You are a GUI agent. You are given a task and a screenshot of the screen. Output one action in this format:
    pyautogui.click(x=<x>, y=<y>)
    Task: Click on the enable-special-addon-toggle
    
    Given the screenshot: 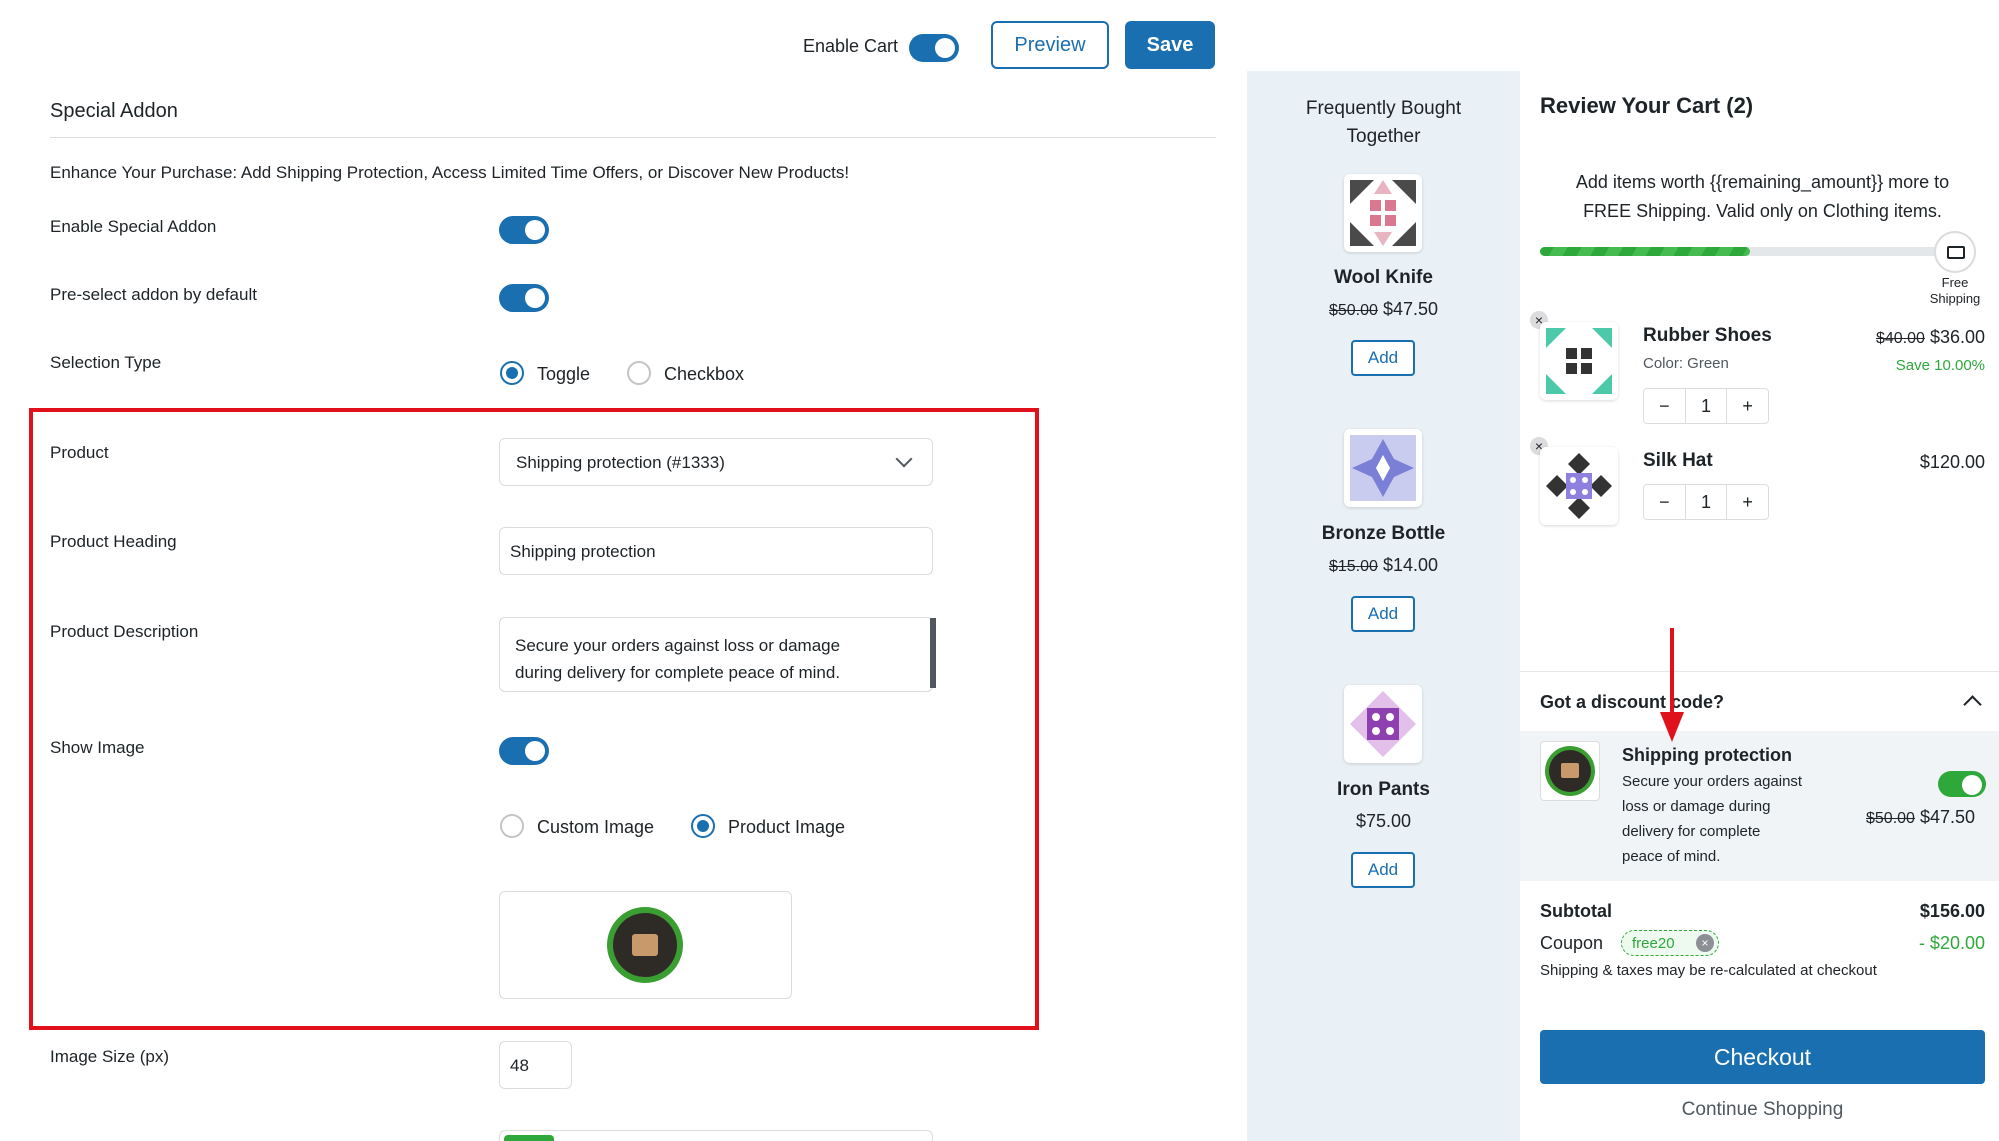 What is the action you would take?
    pyautogui.click(x=524, y=230)
    